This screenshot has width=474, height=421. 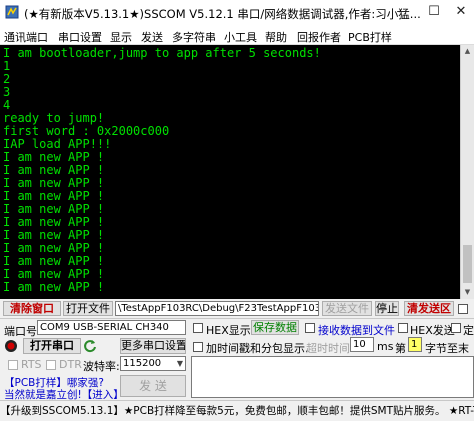 What do you see at coordinates (347, 308) in the screenshot?
I see `send-file-button: 发送文件` at bounding box center [347, 308].